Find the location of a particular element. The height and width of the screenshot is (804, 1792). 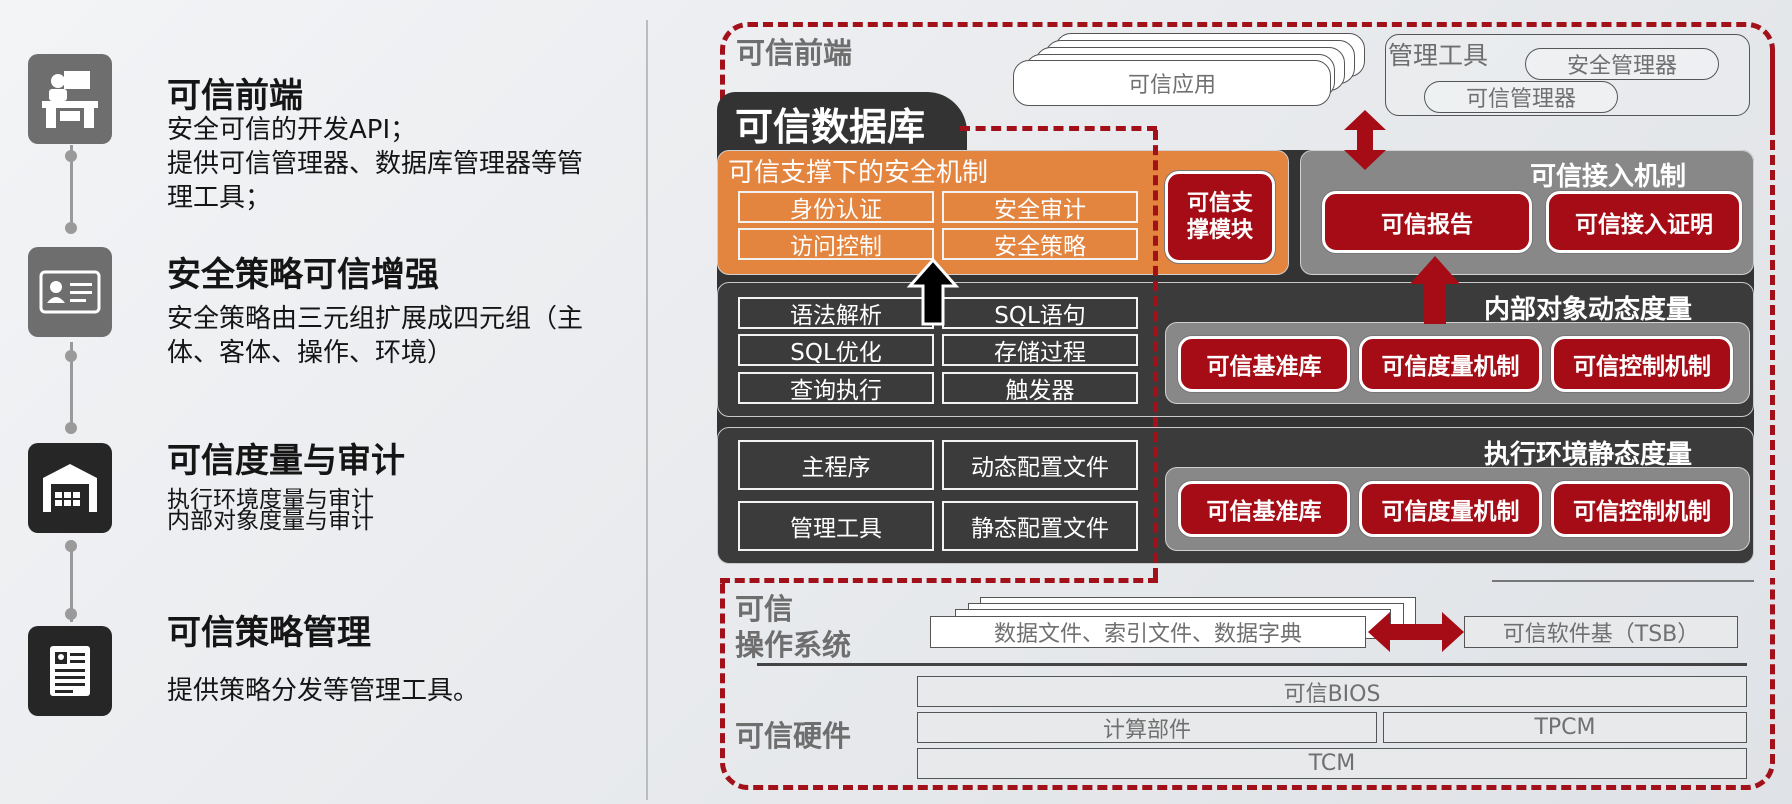

description-line: 提供可信管理器、数据库管理器等管 is located at coordinates (375, 164).